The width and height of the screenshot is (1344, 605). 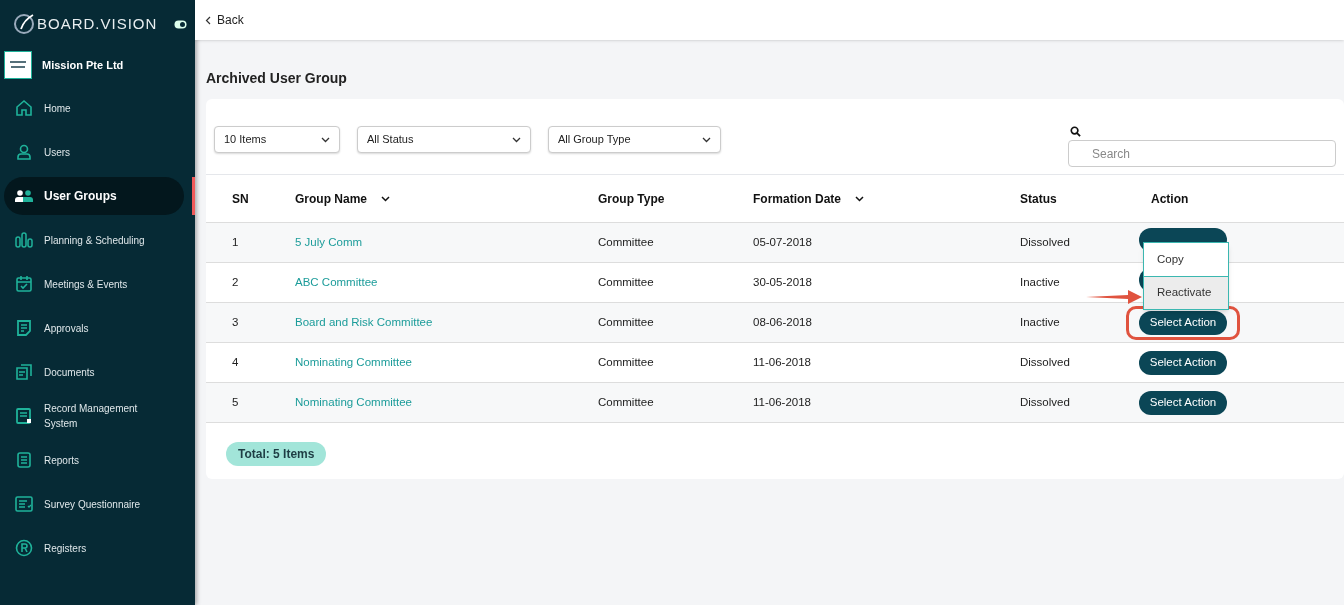 What do you see at coordinates (97, 328) in the screenshot?
I see `sidebar-item: Approvals` at bounding box center [97, 328].